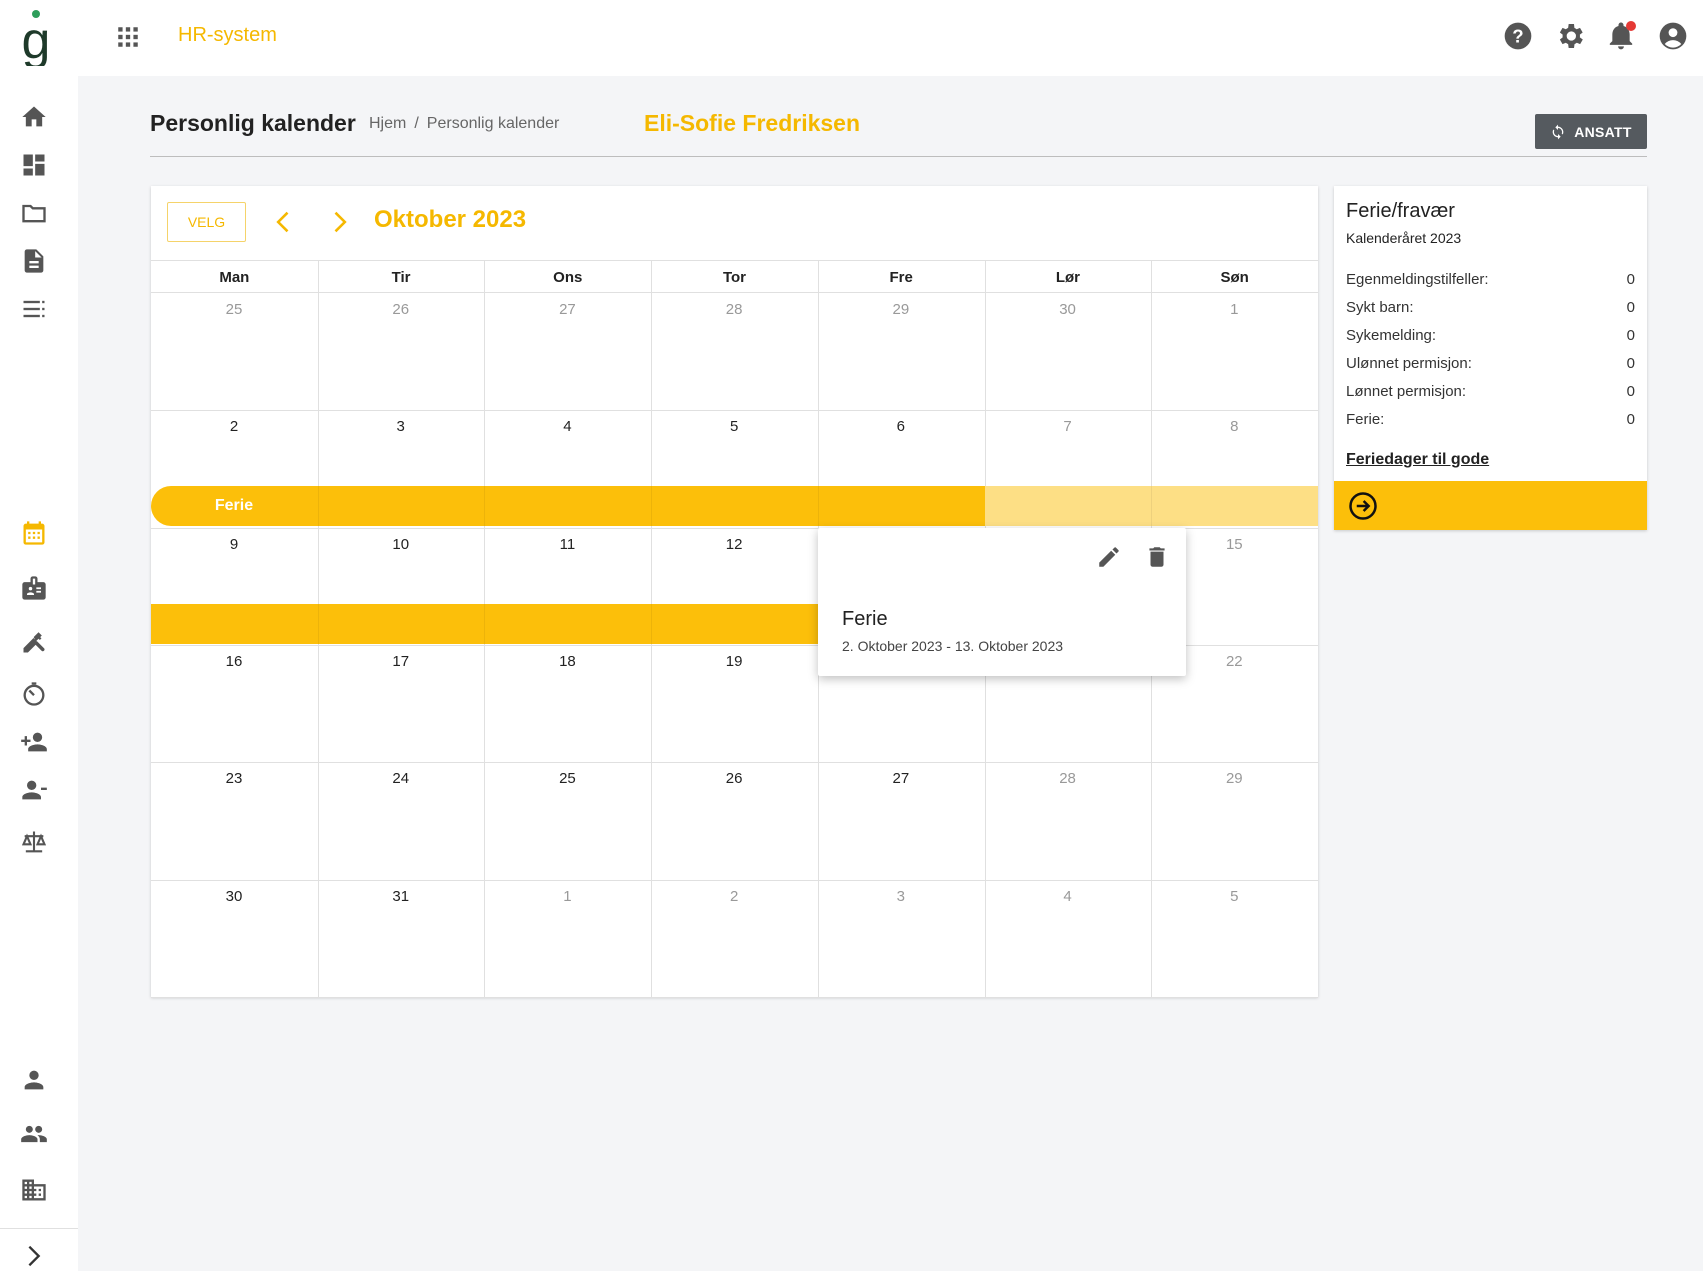  What do you see at coordinates (34, 842) in the screenshot?
I see `balance-scale-icon` at bounding box center [34, 842].